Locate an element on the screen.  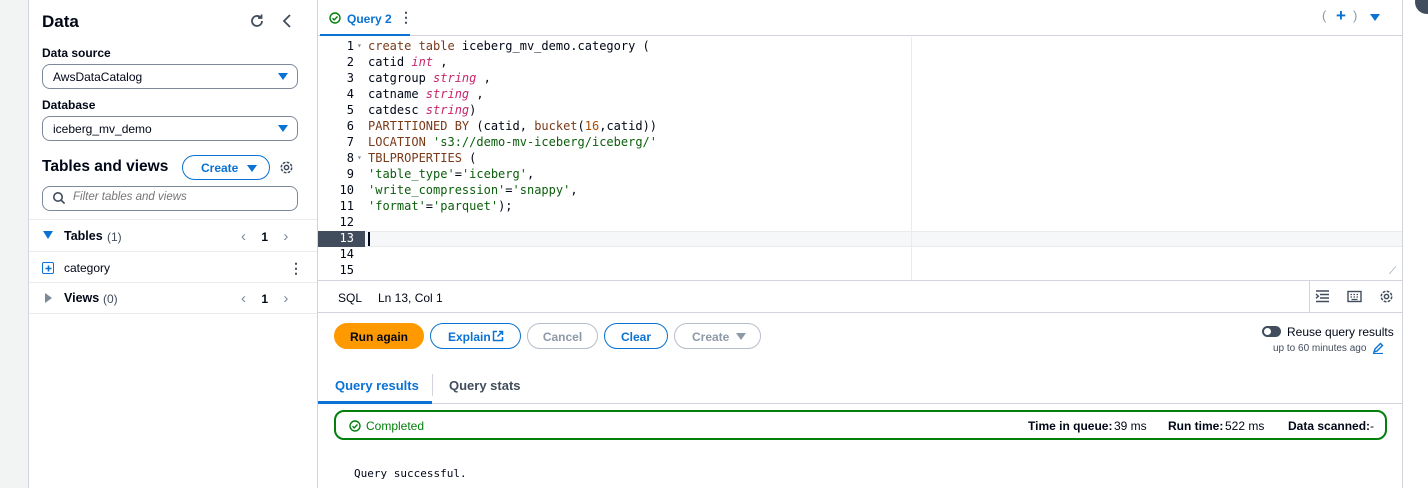
refresh-icon is located at coordinates (257, 23).